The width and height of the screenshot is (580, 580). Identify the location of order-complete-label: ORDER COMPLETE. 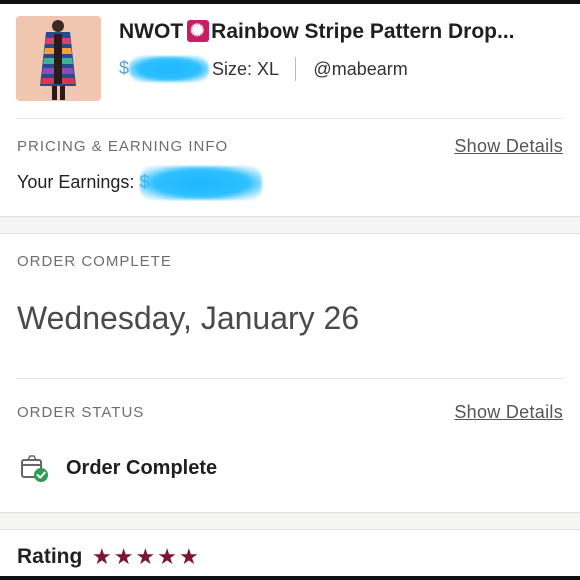
(94, 261).